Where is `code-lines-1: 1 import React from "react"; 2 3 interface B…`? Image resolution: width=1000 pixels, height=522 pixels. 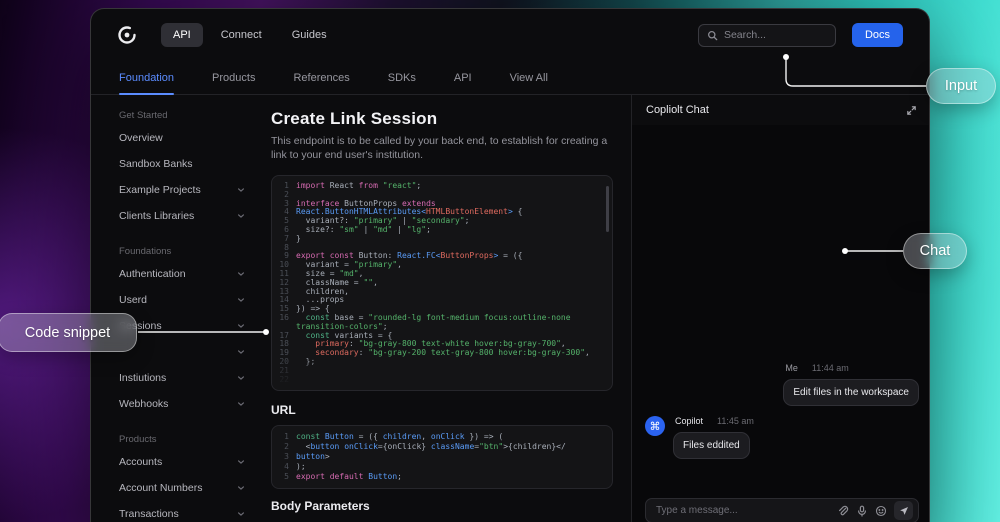 code-lines-1: 1 import React from "react"; 2 3 interface B… is located at coordinates (442, 282).